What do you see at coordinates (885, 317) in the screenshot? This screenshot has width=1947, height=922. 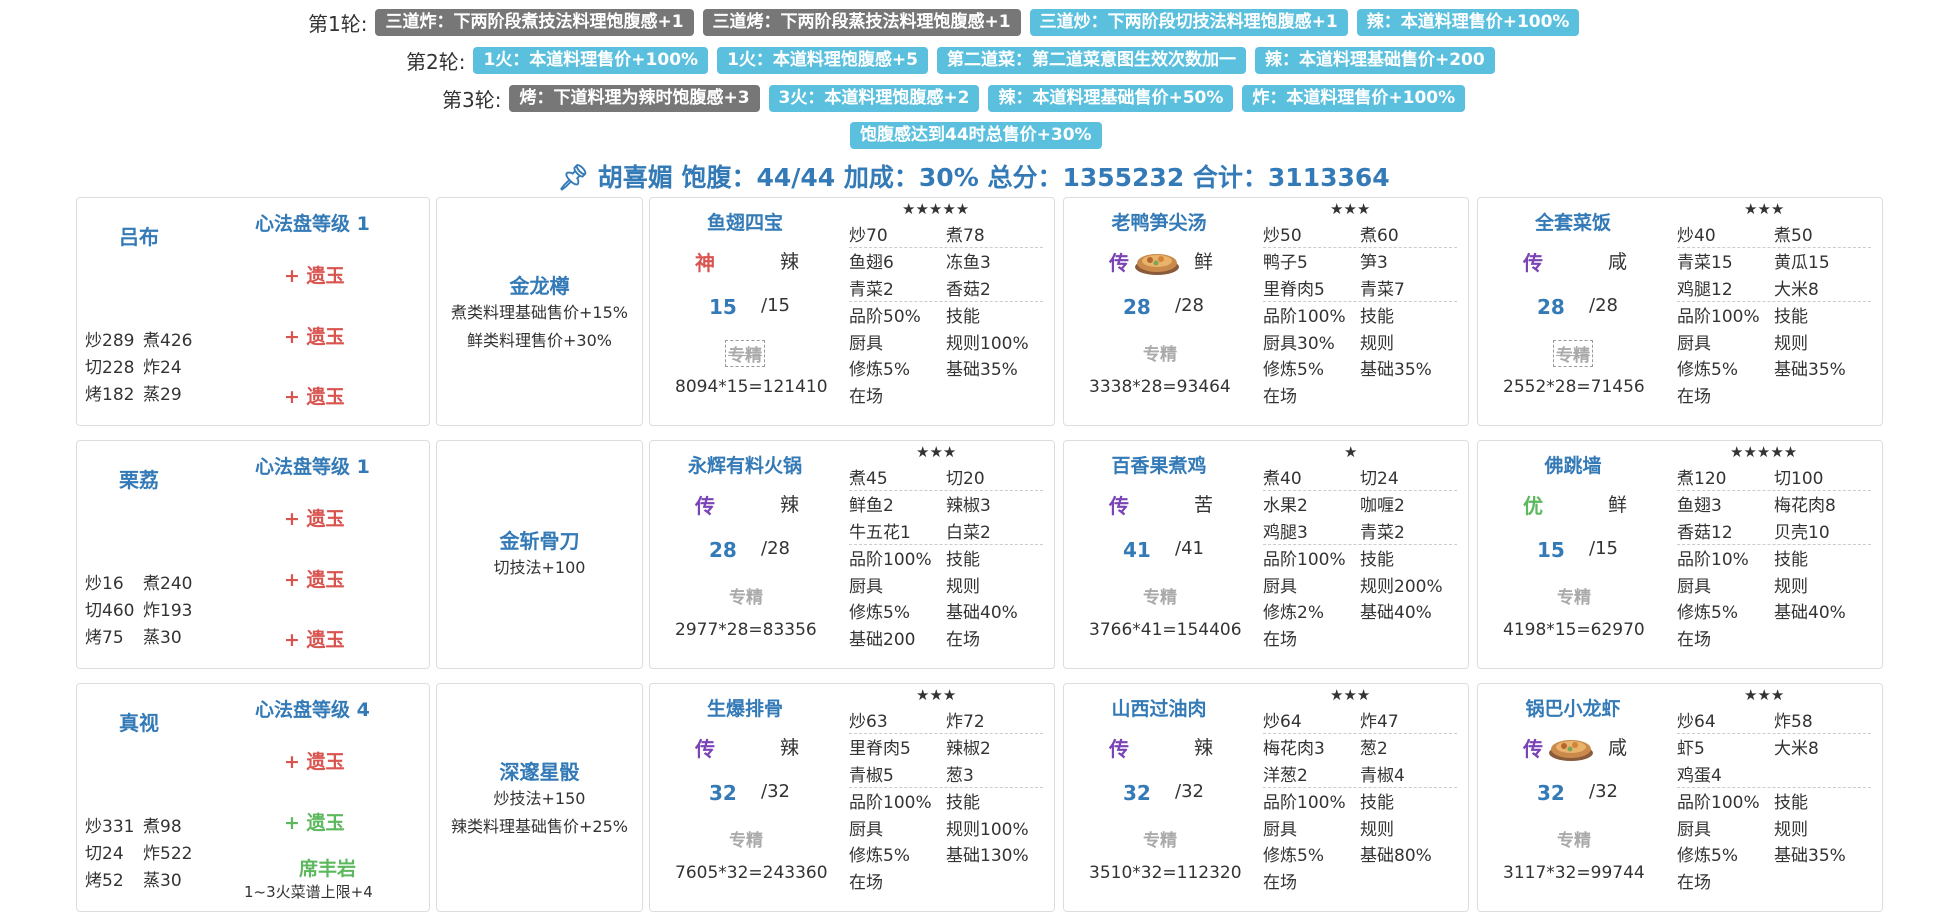 I see `stat-cell: 品阶50%` at bounding box center [885, 317].